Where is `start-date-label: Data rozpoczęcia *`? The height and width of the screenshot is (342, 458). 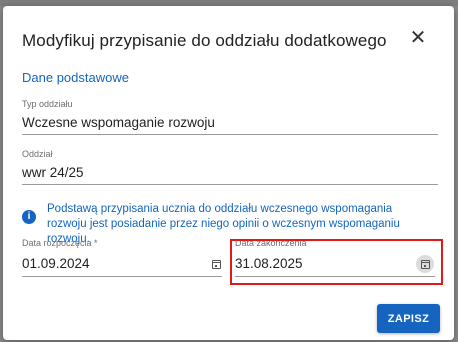 start-date-label: Data rozpoczęcia * is located at coordinates (60, 243).